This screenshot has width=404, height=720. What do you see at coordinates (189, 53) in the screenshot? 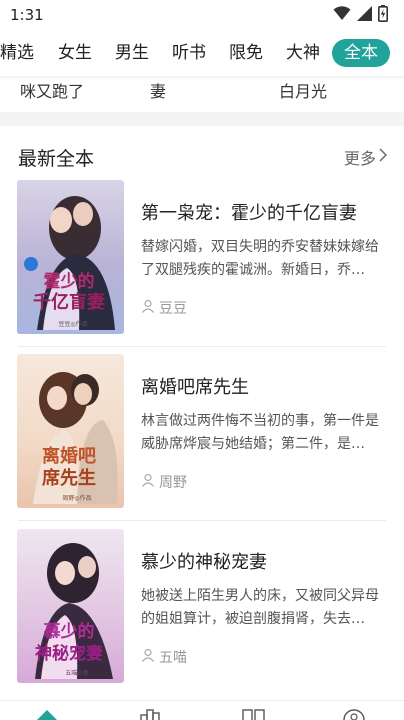
I see `tab-tingshu: 听书` at bounding box center [189, 53].